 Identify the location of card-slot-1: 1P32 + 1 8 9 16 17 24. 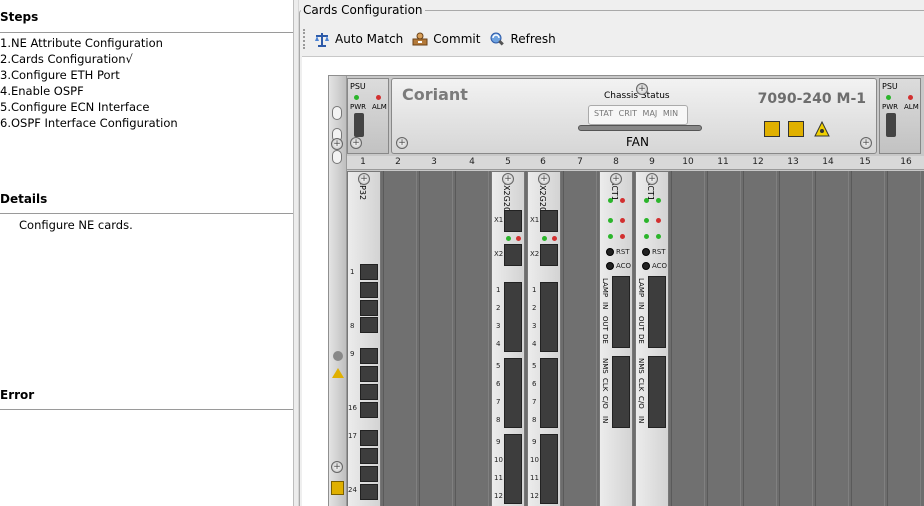
(364, 338).